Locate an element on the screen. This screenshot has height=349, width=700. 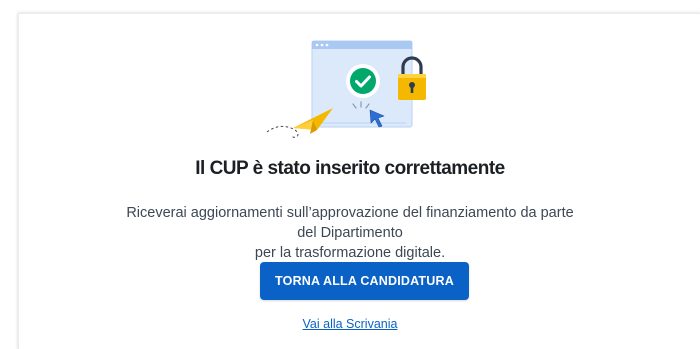
secondary-link-container: Vai alla Scrivania is located at coordinates (350, 324).